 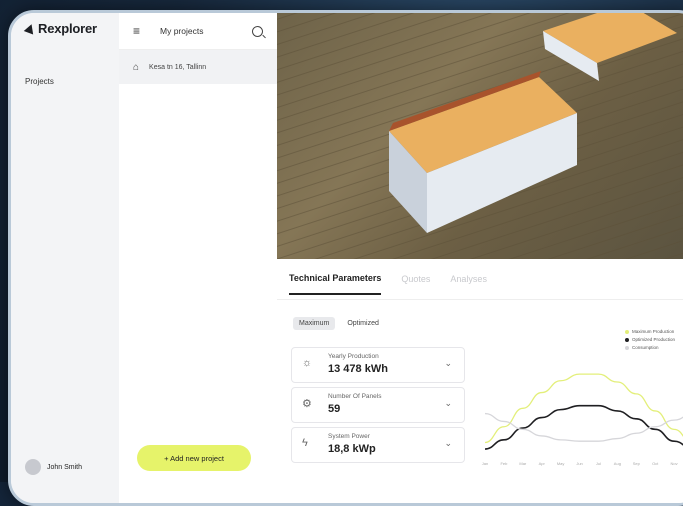 I want to click on menu-icon: ≡, so click(x=136, y=31).